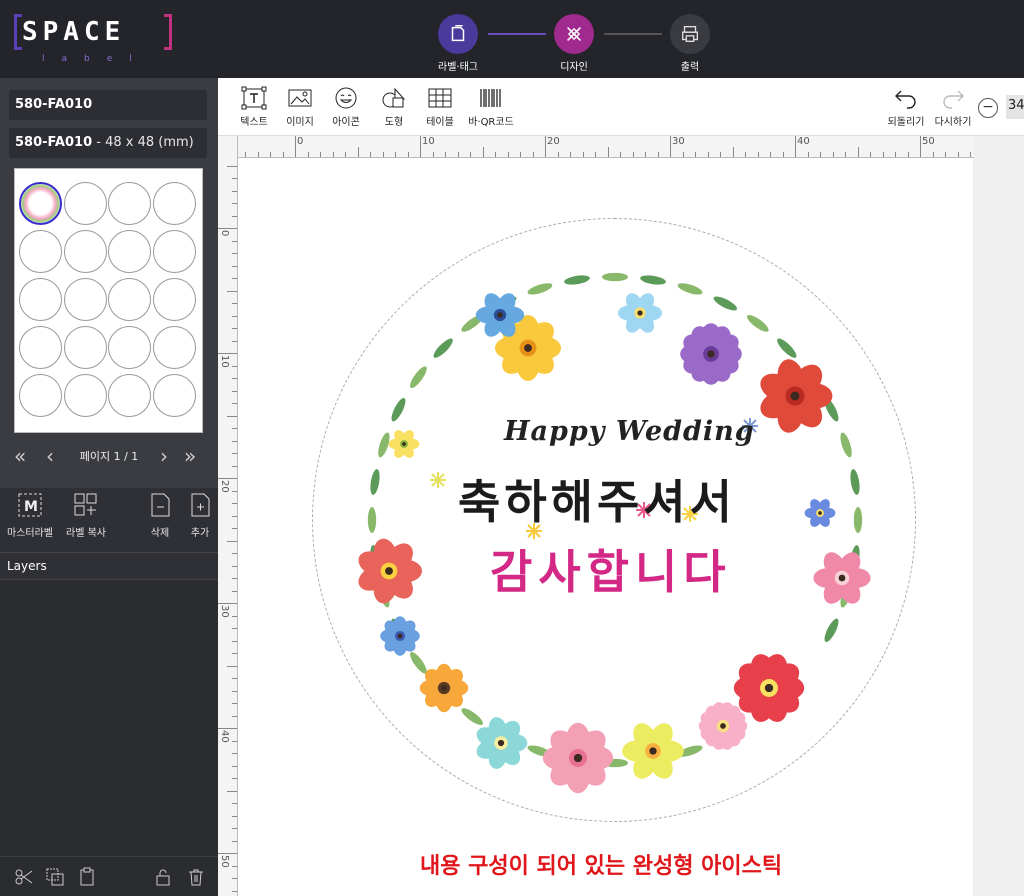  What do you see at coordinates (254, 98) in the screenshot?
I see `text-icon` at bounding box center [254, 98].